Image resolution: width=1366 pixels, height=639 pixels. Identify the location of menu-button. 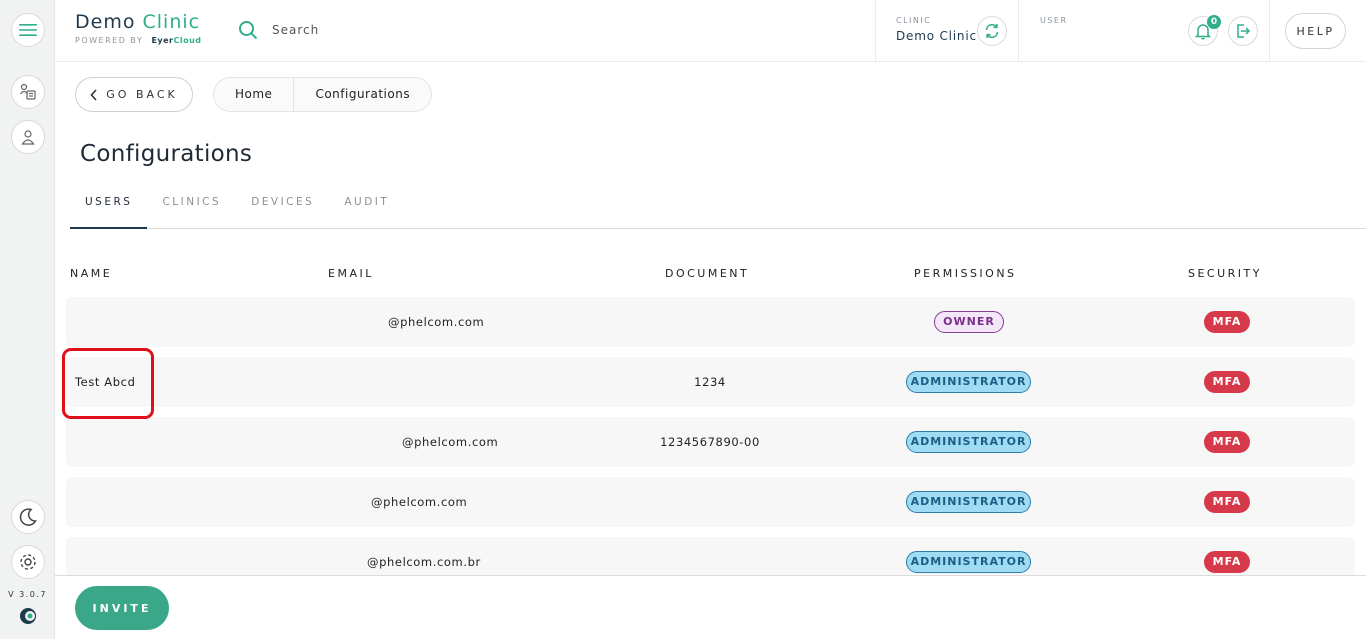
(28, 30).